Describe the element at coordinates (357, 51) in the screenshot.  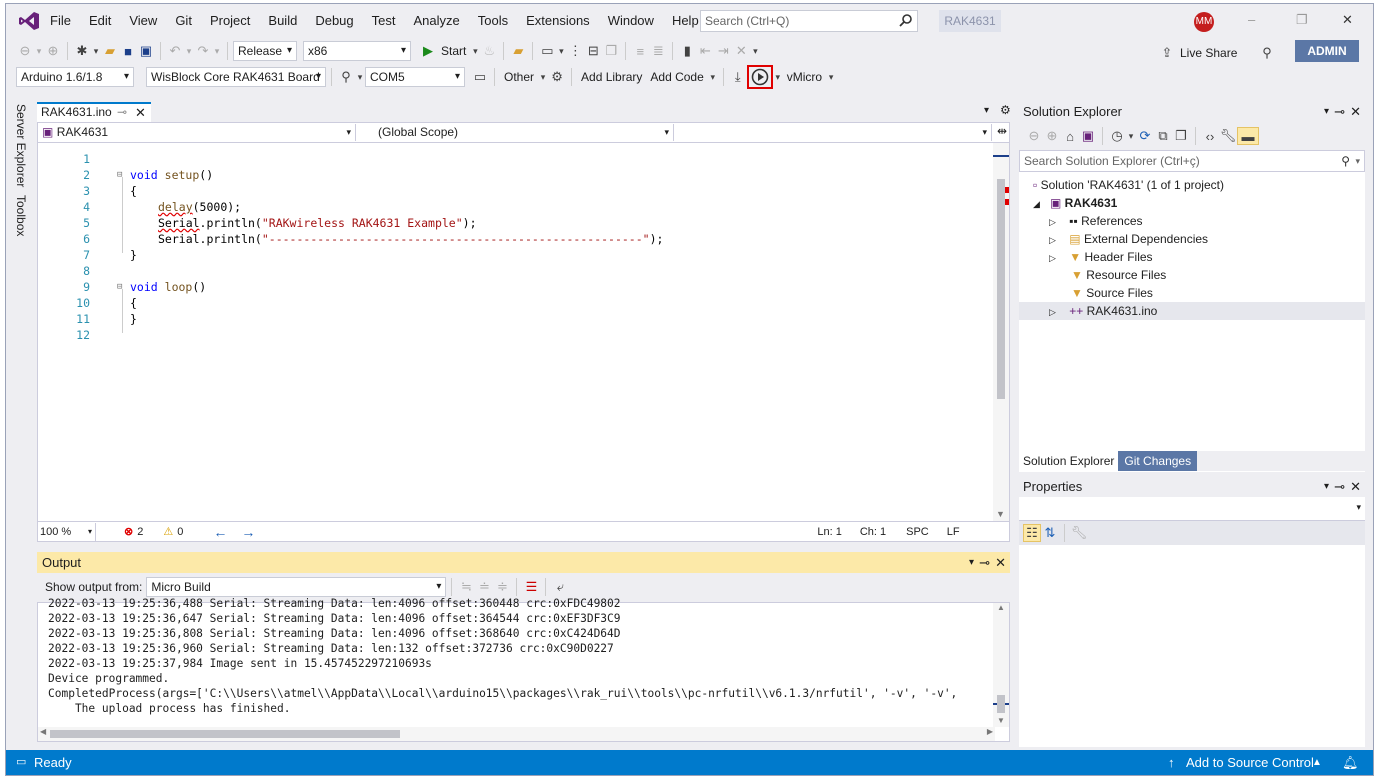
I see `platform-dropdown: x86` at that location.